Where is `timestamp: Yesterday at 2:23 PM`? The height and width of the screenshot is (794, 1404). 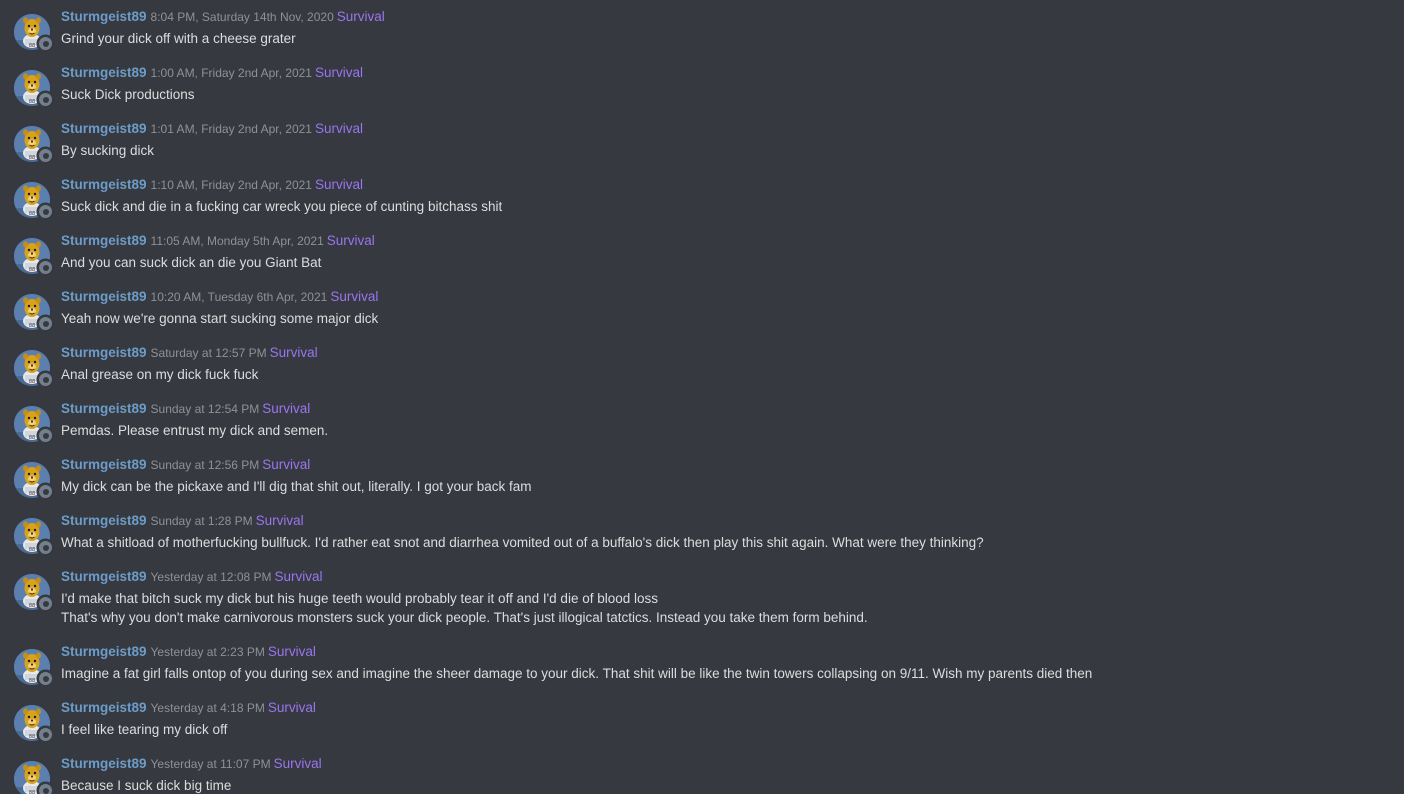
timestamp: Yesterday at 2:23 PM is located at coordinates (207, 652).